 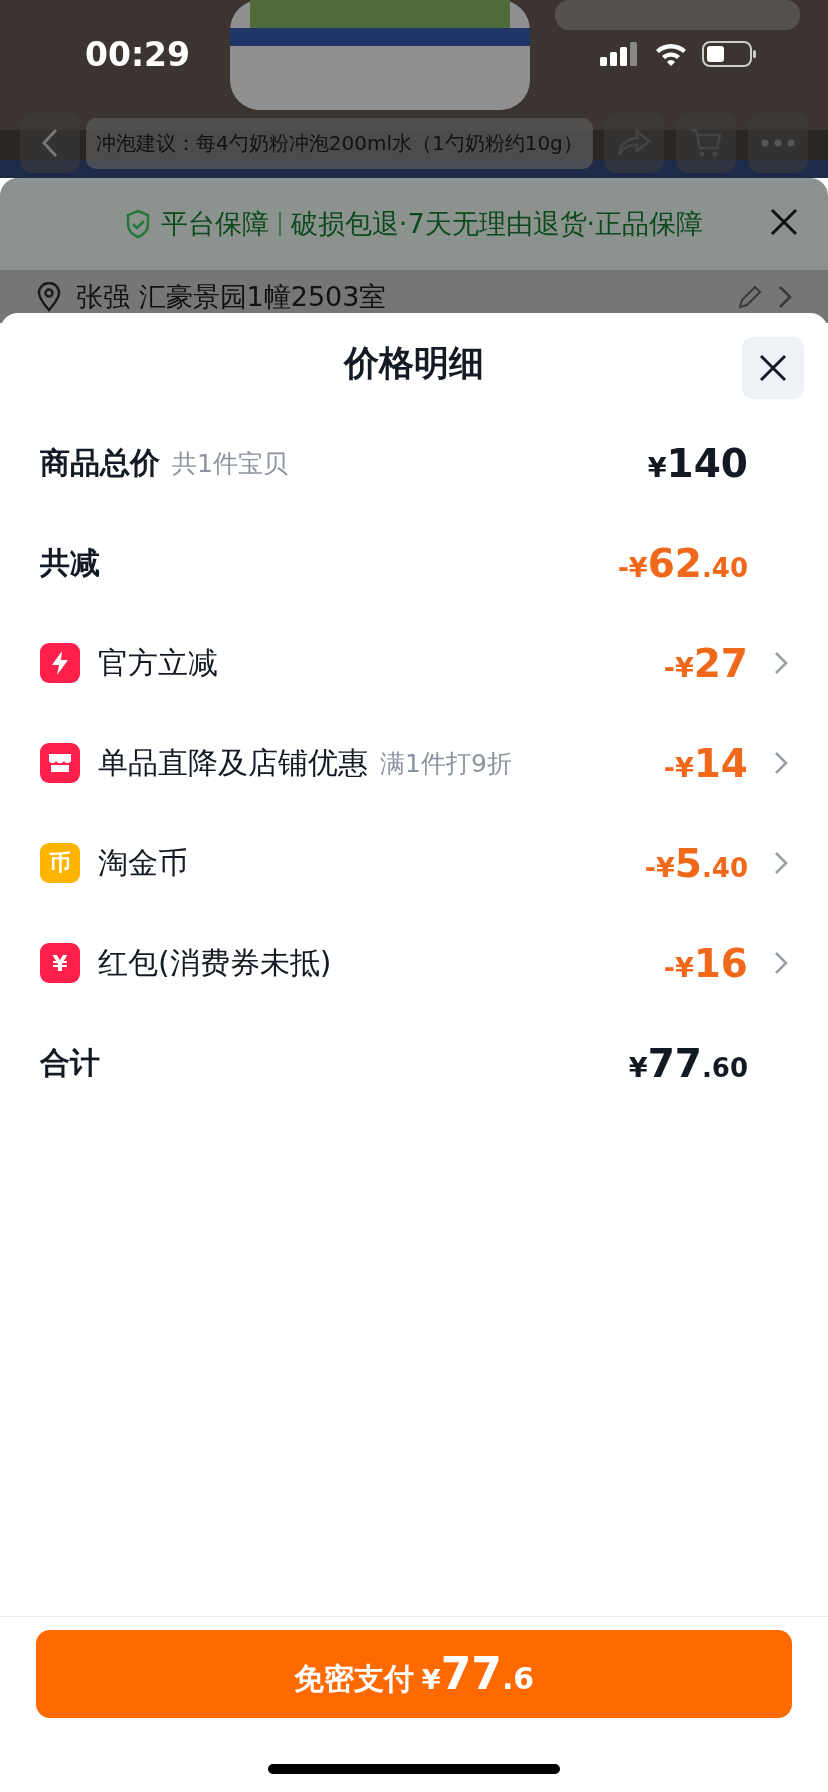 What do you see at coordinates (706, 143) in the screenshot?
I see `cart-button` at bounding box center [706, 143].